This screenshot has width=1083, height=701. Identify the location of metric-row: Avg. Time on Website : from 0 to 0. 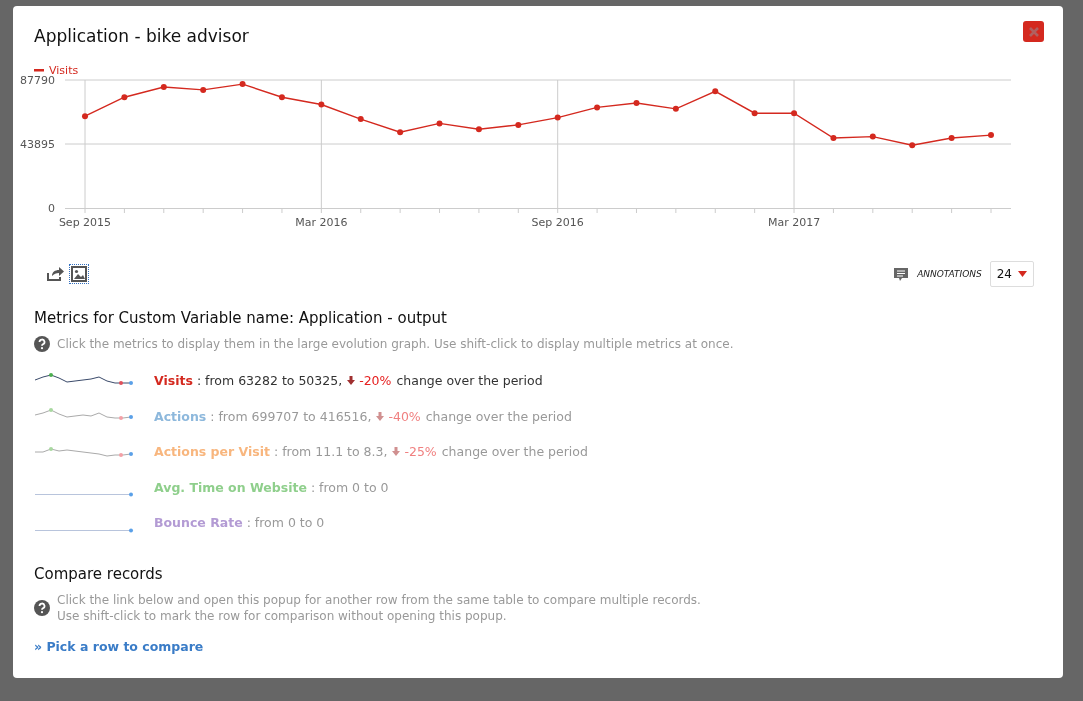
(538, 487).